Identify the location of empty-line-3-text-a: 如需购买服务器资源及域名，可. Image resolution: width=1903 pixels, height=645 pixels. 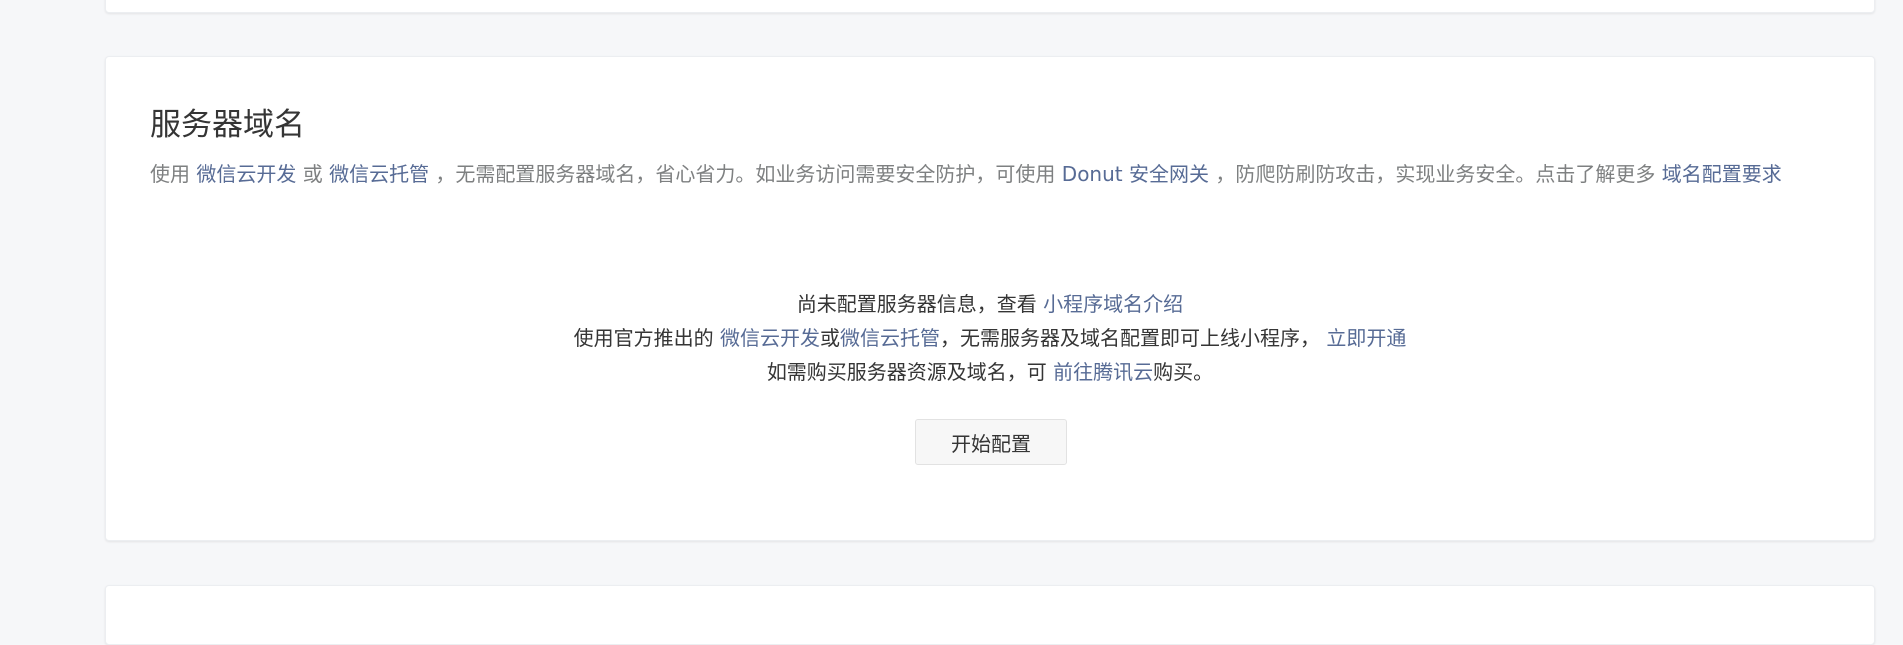
(910, 372).